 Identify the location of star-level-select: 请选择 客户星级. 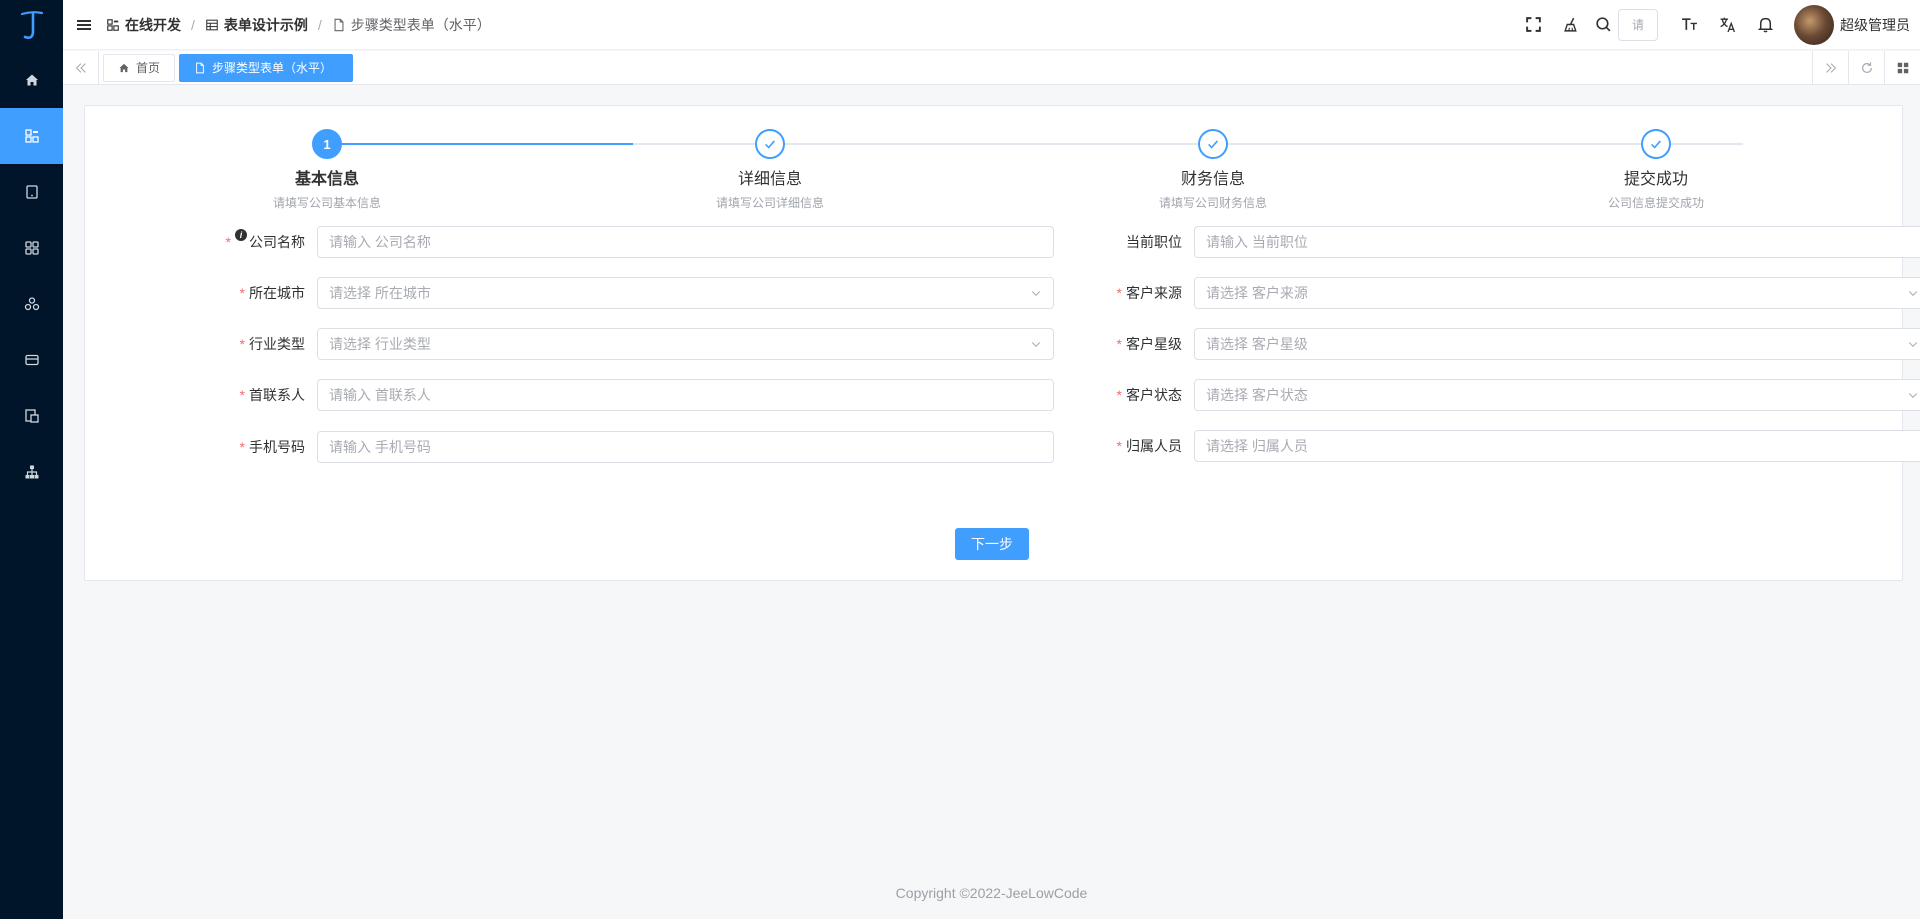
(1557, 344).